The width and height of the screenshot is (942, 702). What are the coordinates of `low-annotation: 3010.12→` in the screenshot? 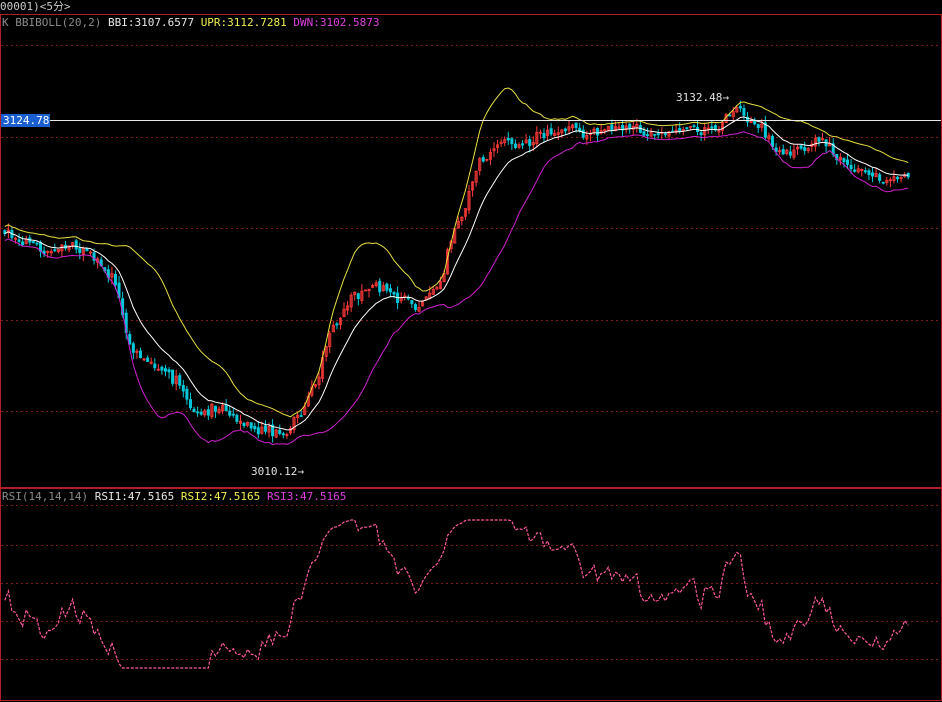 It's located at (277, 471).